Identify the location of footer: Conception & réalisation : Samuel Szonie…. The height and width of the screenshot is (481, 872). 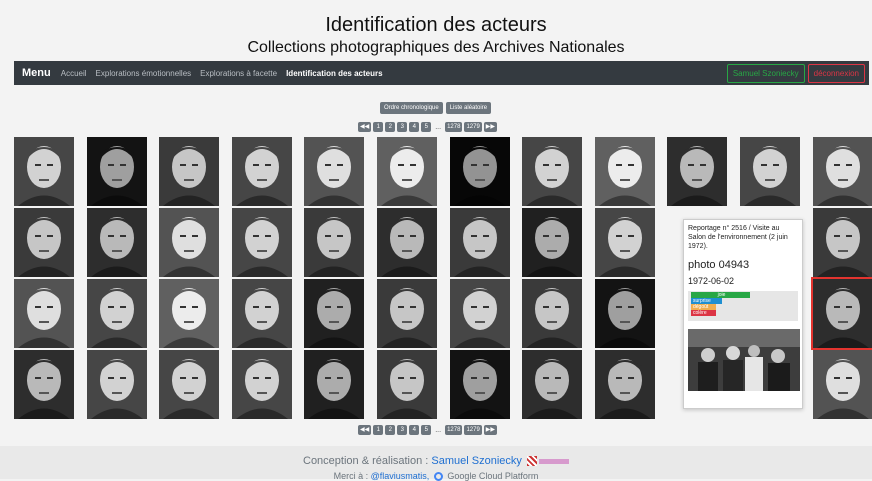
(436, 463).